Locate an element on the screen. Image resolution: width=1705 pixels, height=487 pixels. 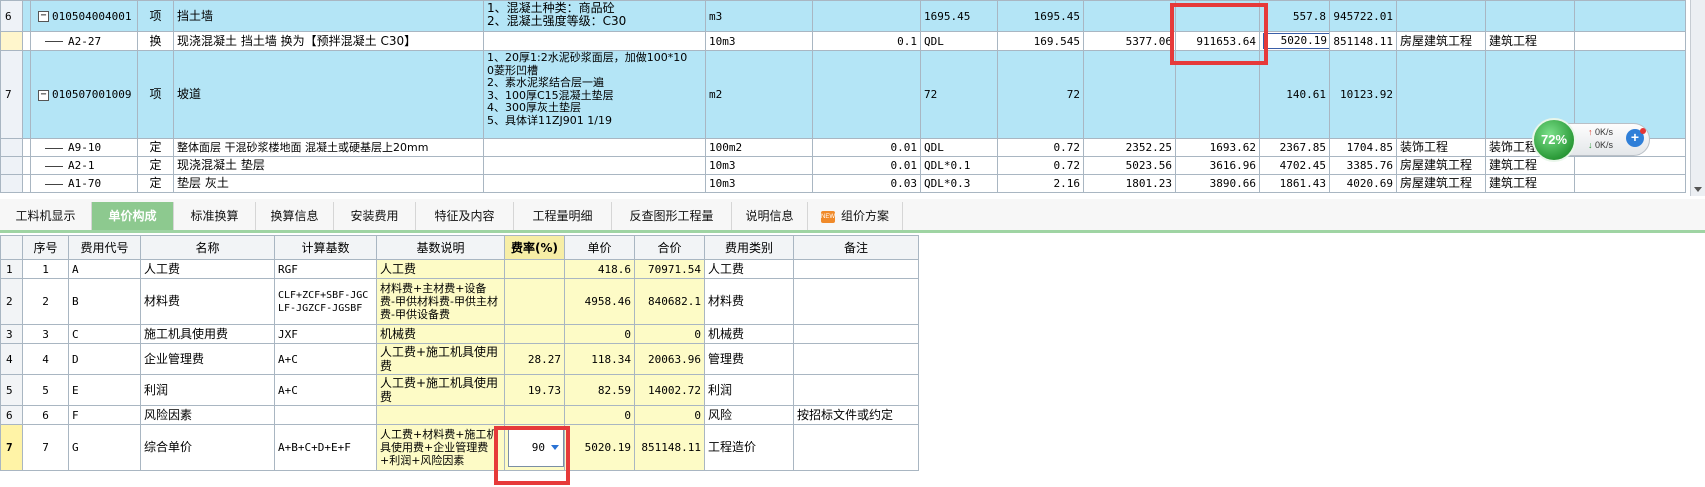
item-name: 垫层 灰土 is located at coordinates (328, 183).